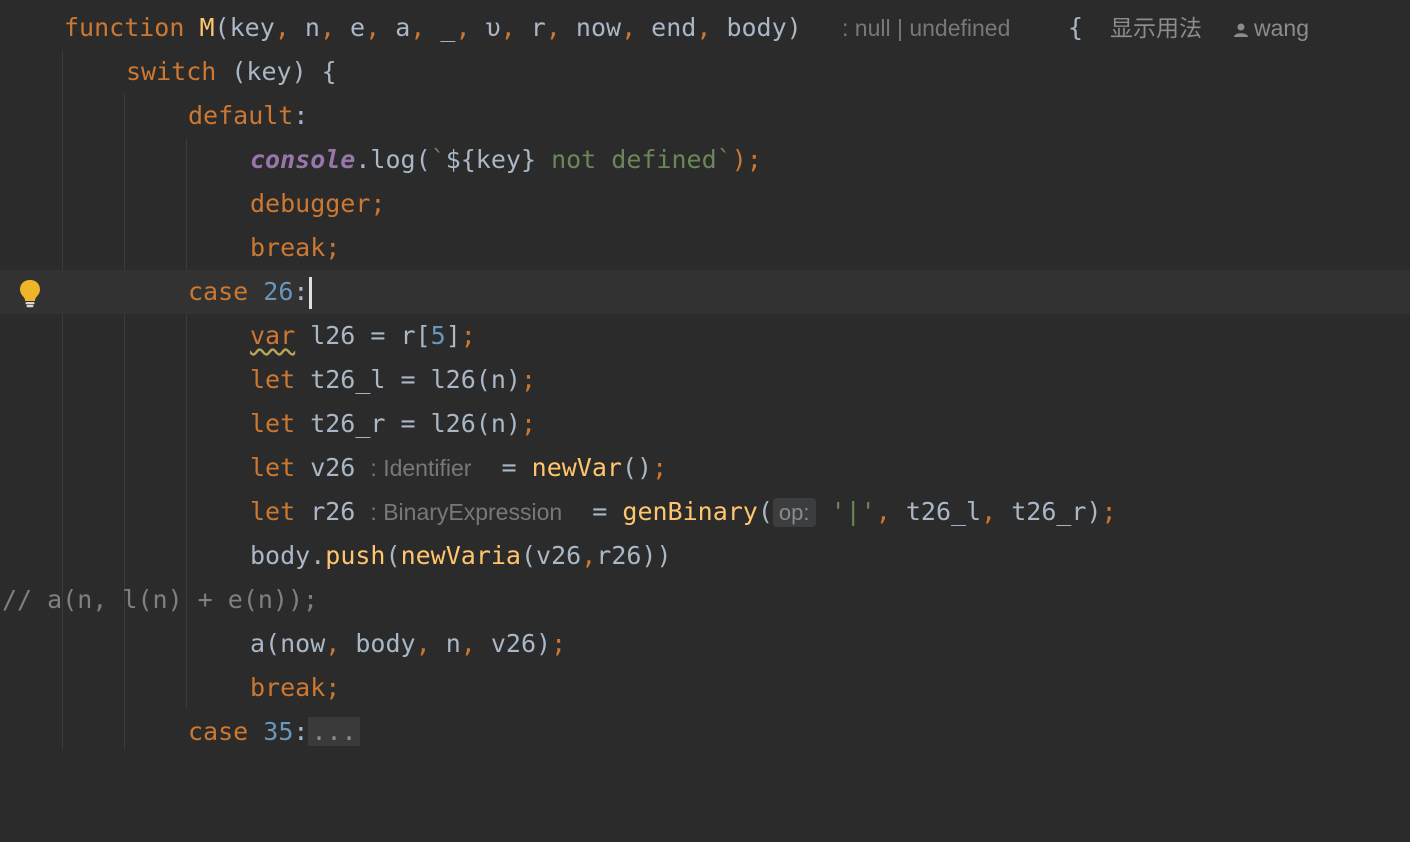 The height and width of the screenshot is (842, 1410). What do you see at coordinates (466, 512) in the screenshot?
I see `type-hint: : BinaryExpression` at bounding box center [466, 512].